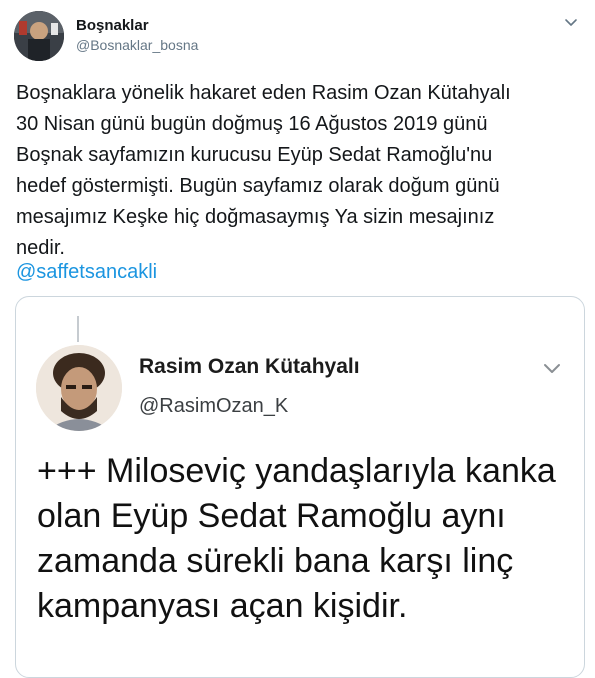 The width and height of the screenshot is (595, 678). Describe the element at coordinates (297, 36) in the screenshot. I see `tweet-header: Boşnaklar @Bosnaklar_bosna` at that location.